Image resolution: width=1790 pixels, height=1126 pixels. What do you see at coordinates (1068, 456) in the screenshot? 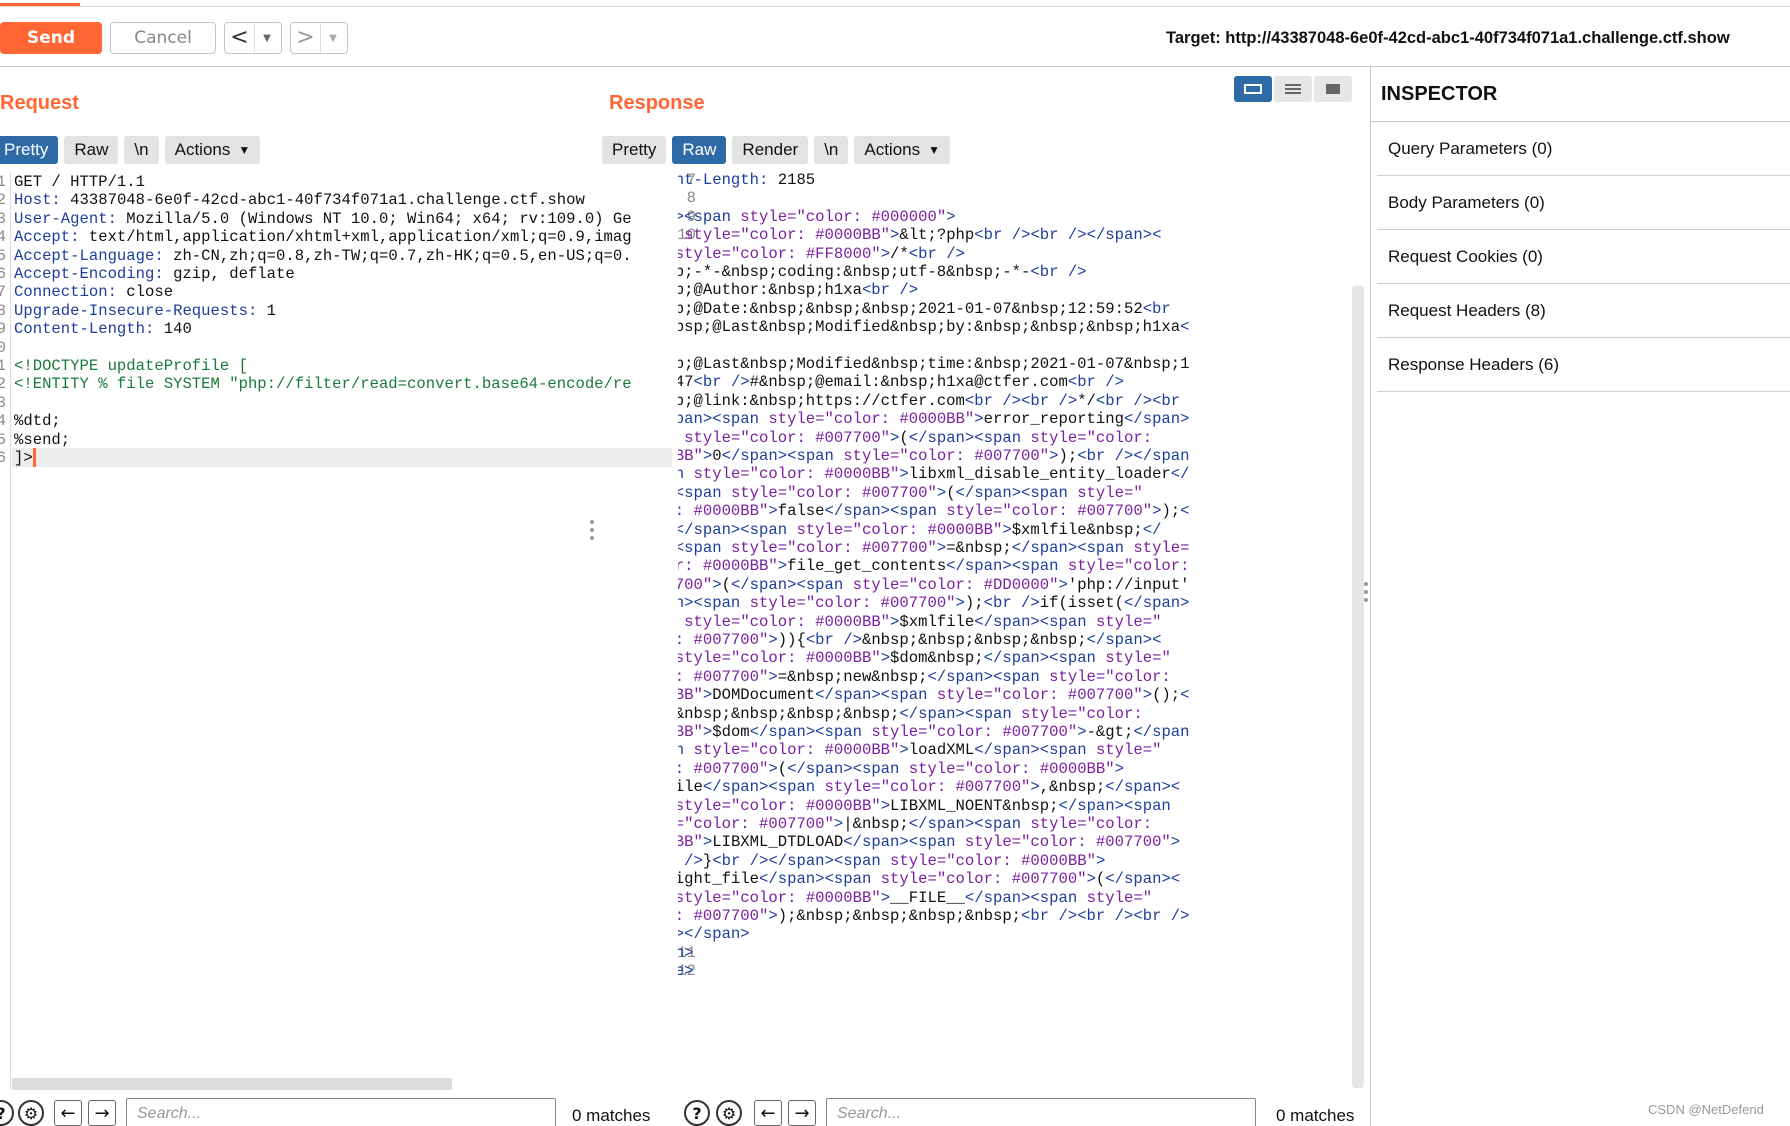
I see `code-token: );` at bounding box center [1068, 456].